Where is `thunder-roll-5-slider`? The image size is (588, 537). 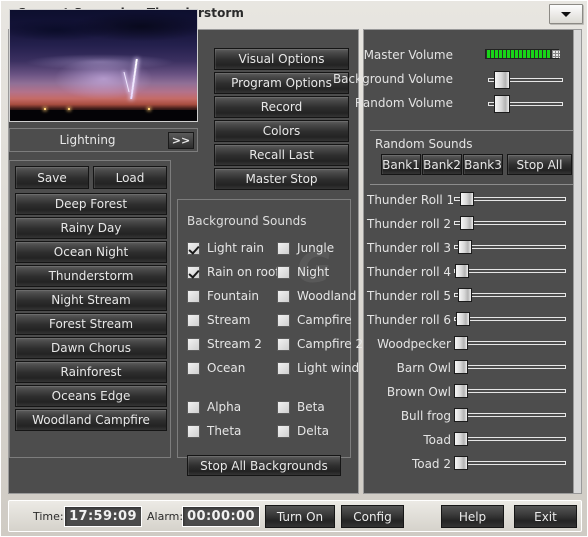 thunder-roll-5-slider is located at coordinates (510, 295).